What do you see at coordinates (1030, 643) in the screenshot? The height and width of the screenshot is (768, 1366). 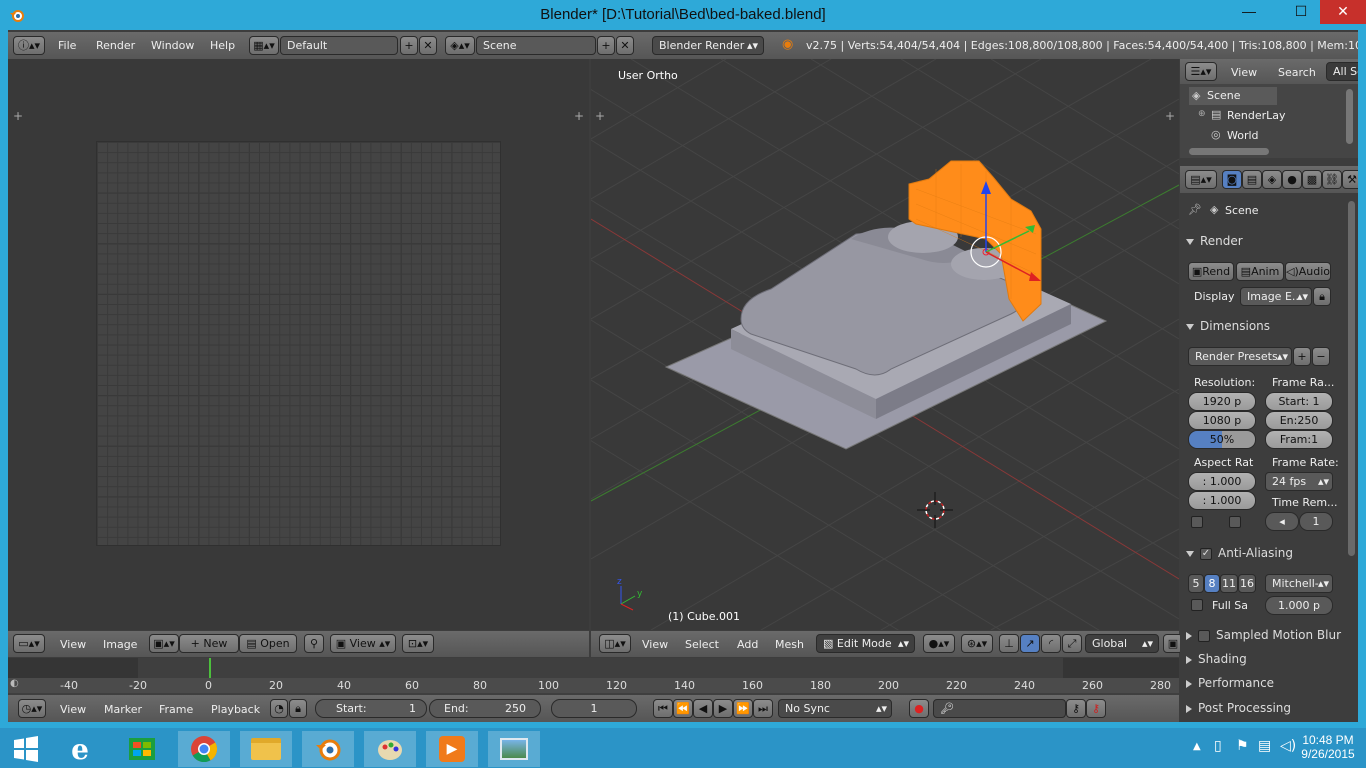 I see `translate-manipulator-icon: ↗` at bounding box center [1030, 643].